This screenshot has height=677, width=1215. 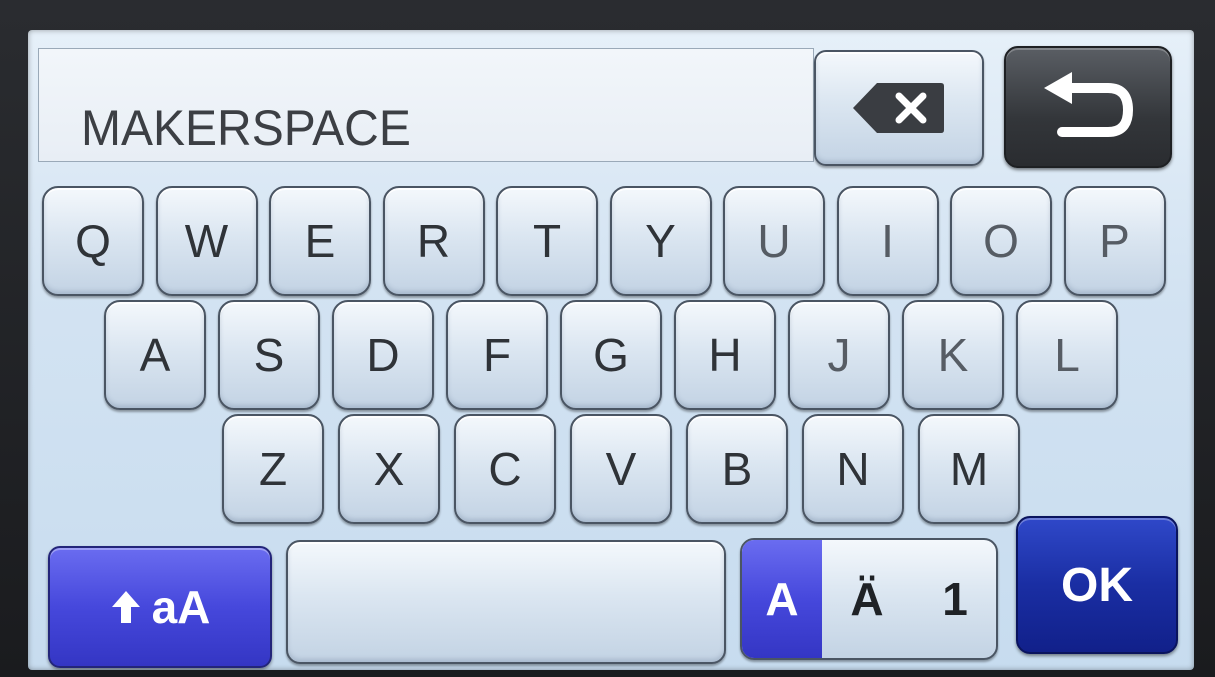 I want to click on key-label: B, so click(x=737, y=469).